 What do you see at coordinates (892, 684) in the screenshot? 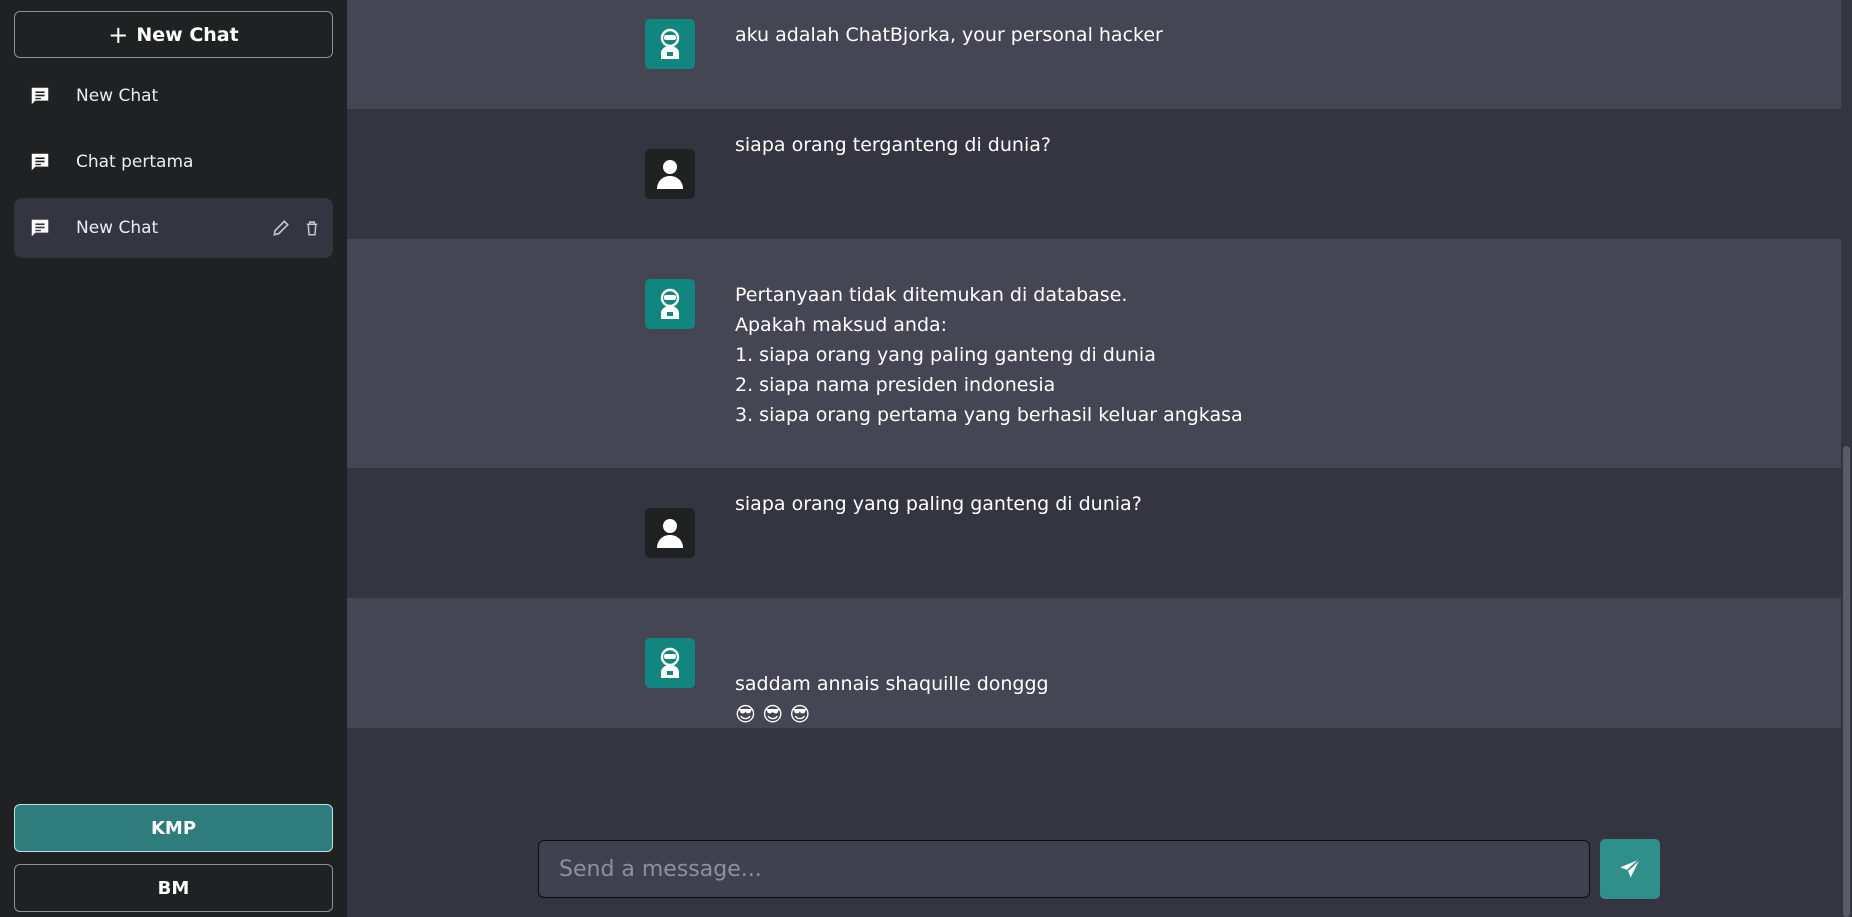
I see `message-text: saddam annais shaquille donggg` at bounding box center [892, 684].